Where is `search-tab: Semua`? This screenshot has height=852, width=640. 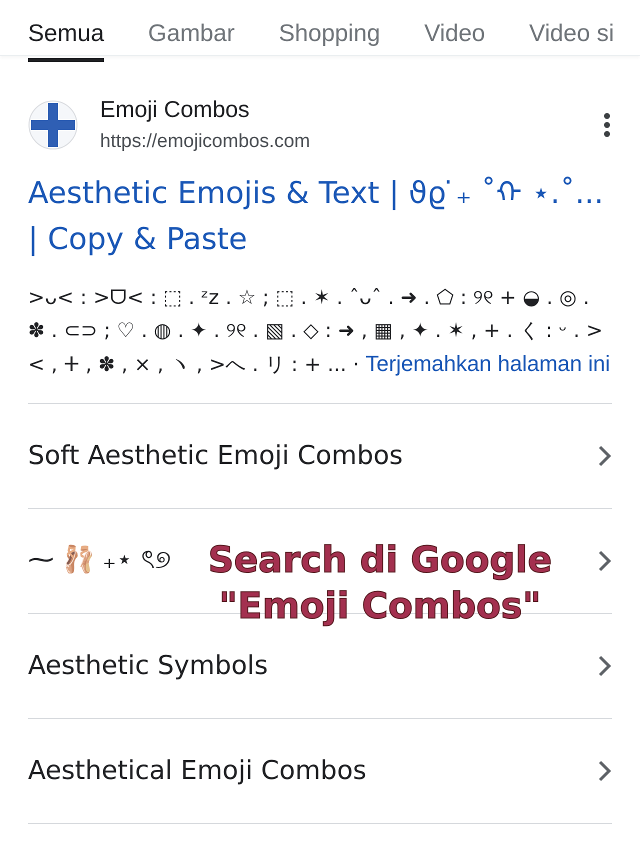 search-tab: Semua is located at coordinates (66, 41).